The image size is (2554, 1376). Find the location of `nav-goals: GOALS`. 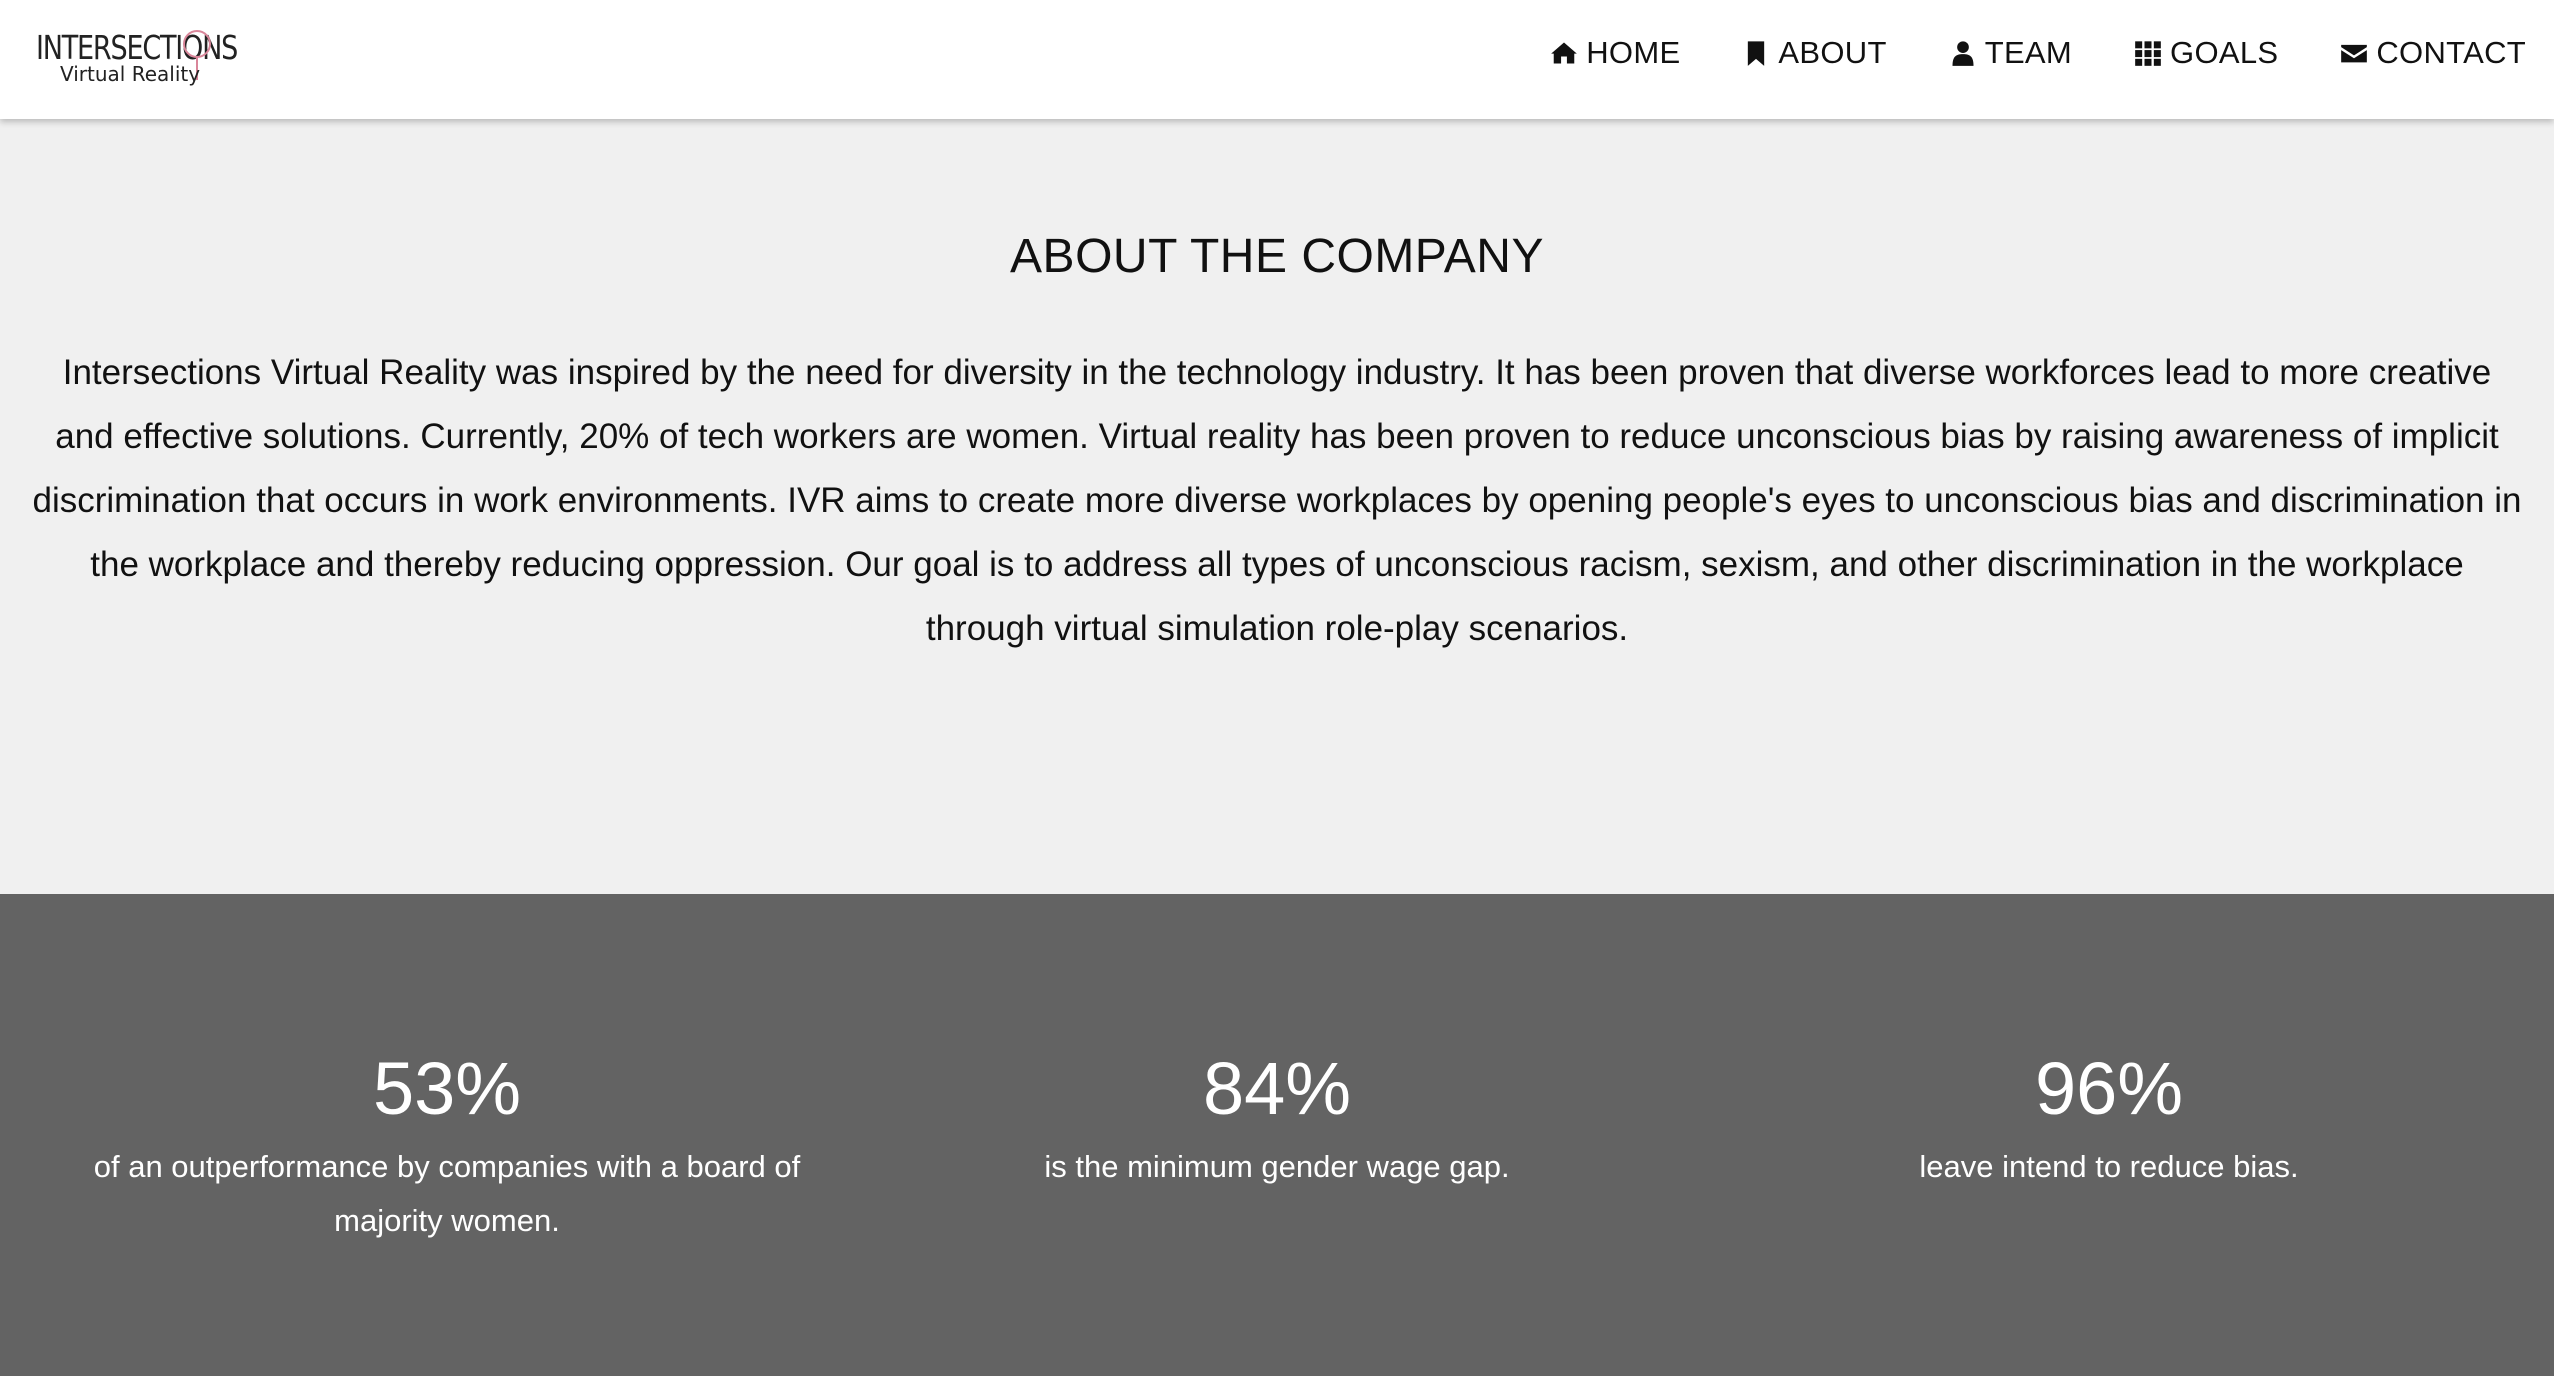

nav-goals: GOALS is located at coordinates (2206, 53).